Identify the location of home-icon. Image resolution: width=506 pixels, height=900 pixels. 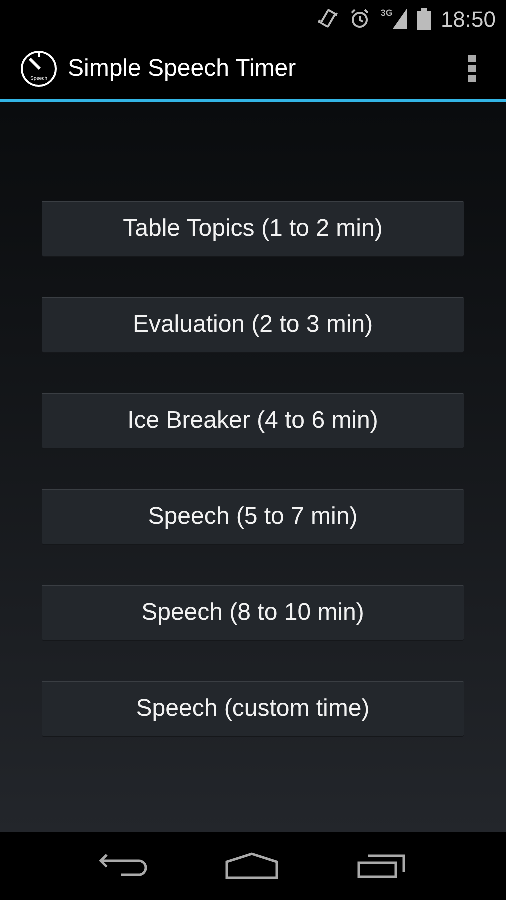
(252, 866).